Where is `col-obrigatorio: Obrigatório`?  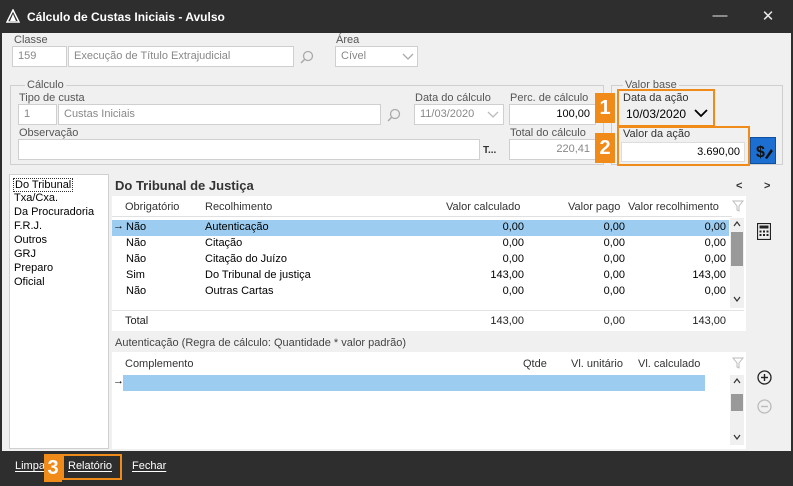
col-obrigatorio: Obrigatório is located at coordinates (152, 207).